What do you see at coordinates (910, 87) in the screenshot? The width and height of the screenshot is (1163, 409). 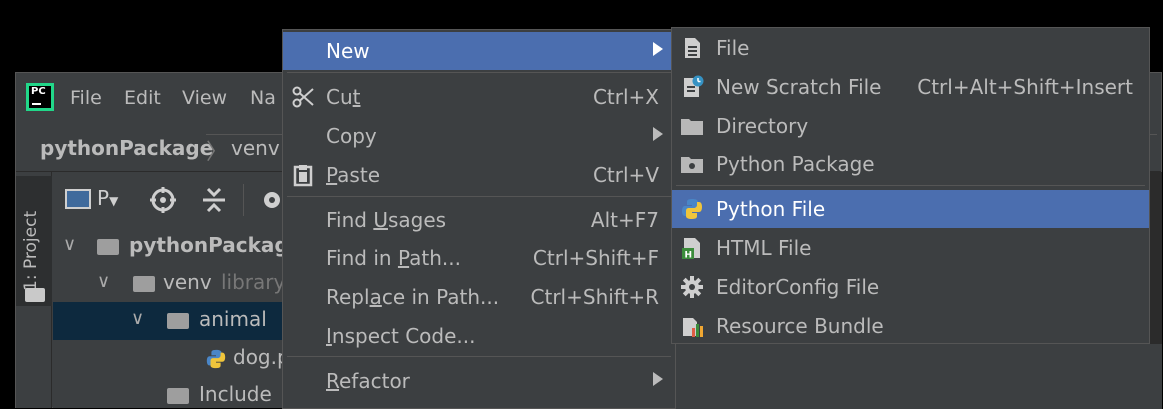 I see `submenu-item-new-scratch-file: New Scratch File Ctrl+Alt+Shift+Insert` at bounding box center [910, 87].